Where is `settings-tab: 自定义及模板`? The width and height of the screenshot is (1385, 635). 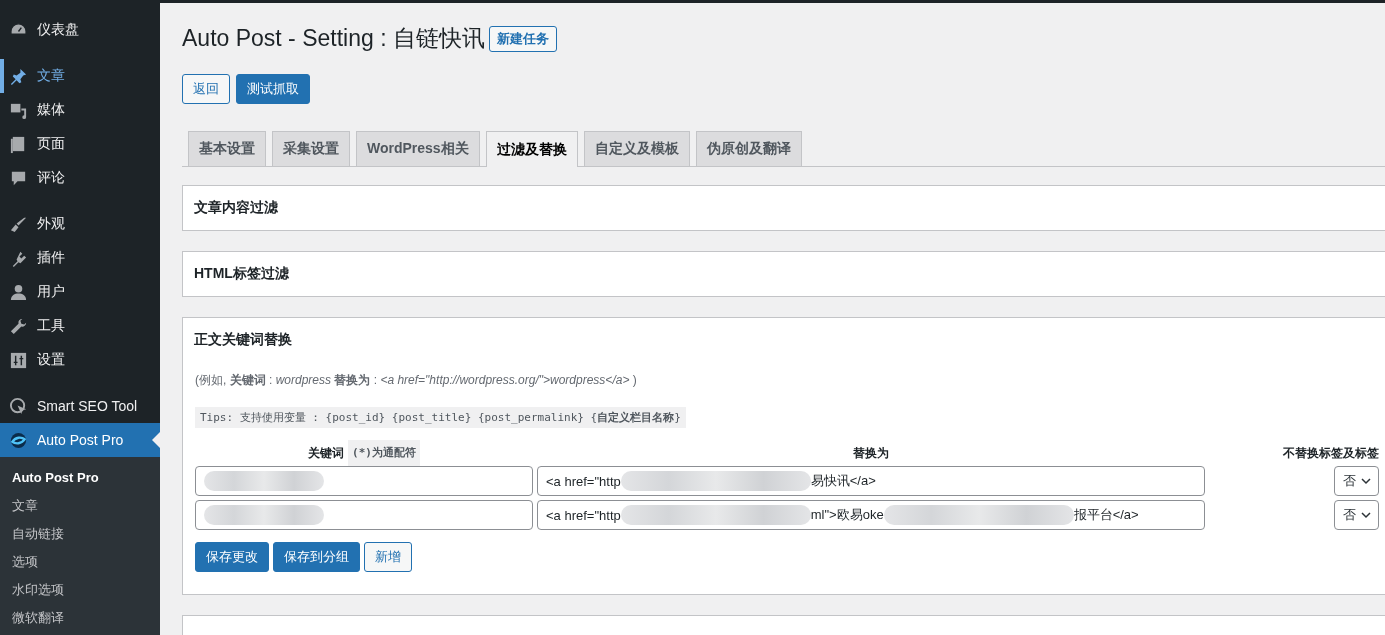
settings-tab: 自定义及模板 is located at coordinates (636, 148).